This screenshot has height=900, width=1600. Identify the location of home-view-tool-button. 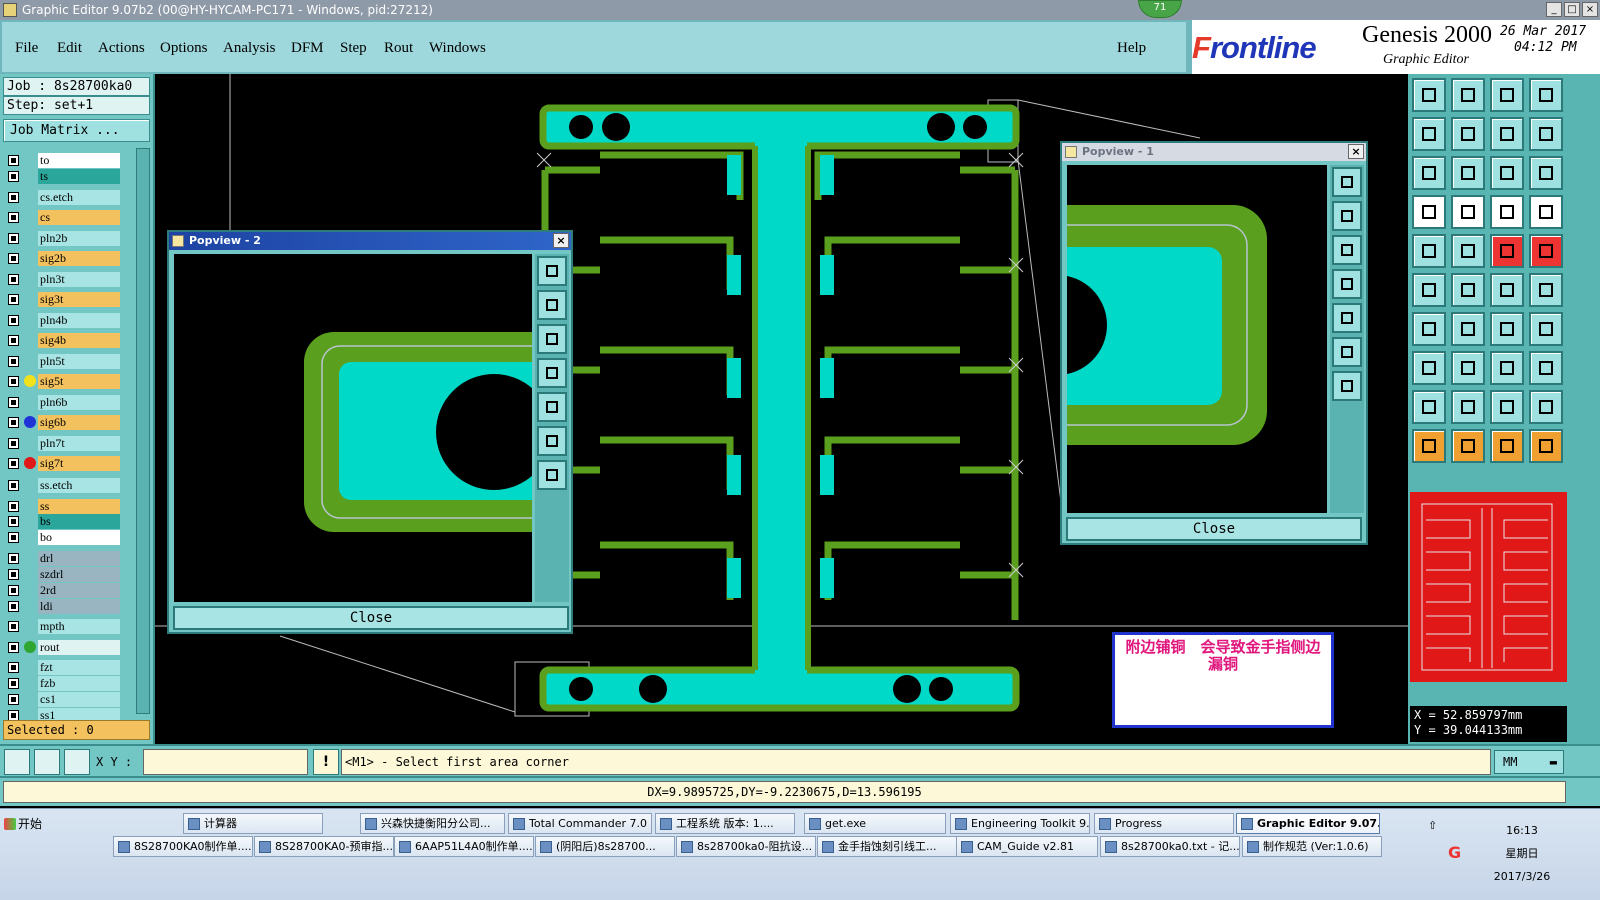
(1507, 95).